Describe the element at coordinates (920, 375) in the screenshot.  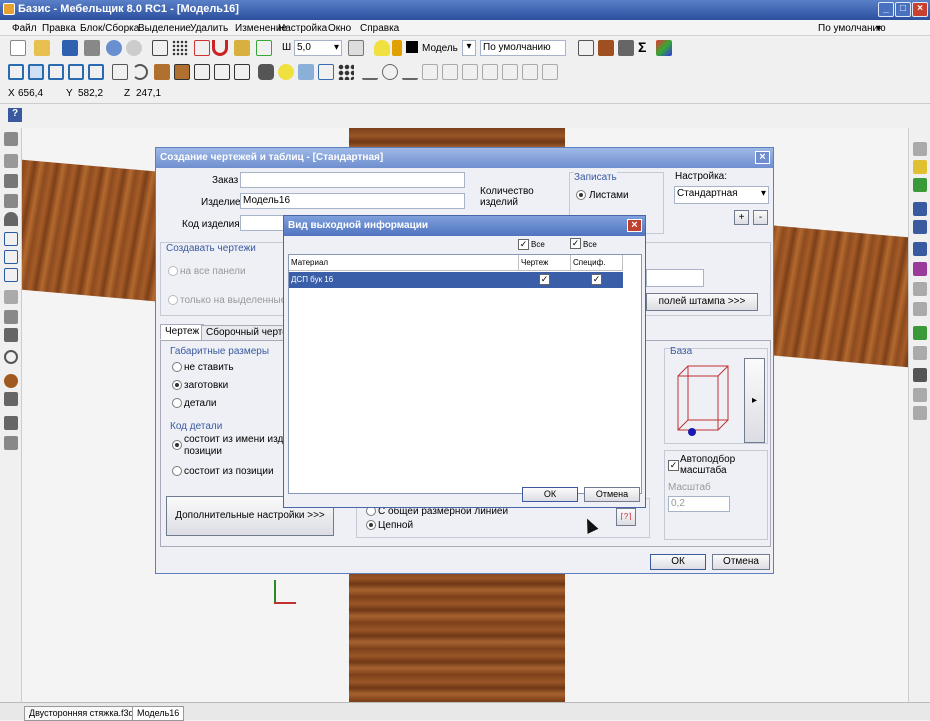
I see `fastener-icon` at that location.